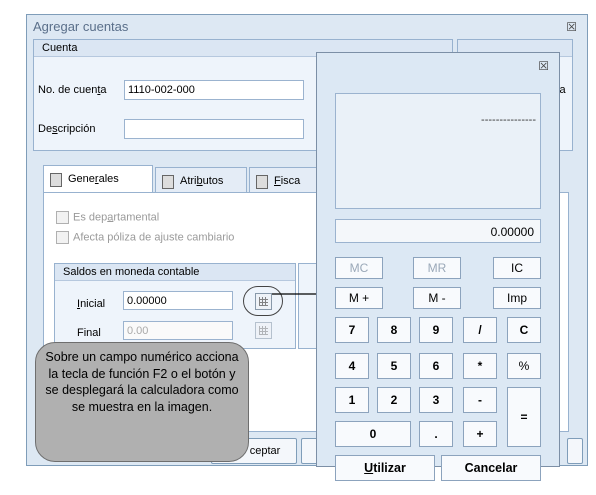 The width and height of the screenshot is (596, 495). What do you see at coordinates (62, 217) in the screenshot?
I see `departamental-checkbox` at bounding box center [62, 217].